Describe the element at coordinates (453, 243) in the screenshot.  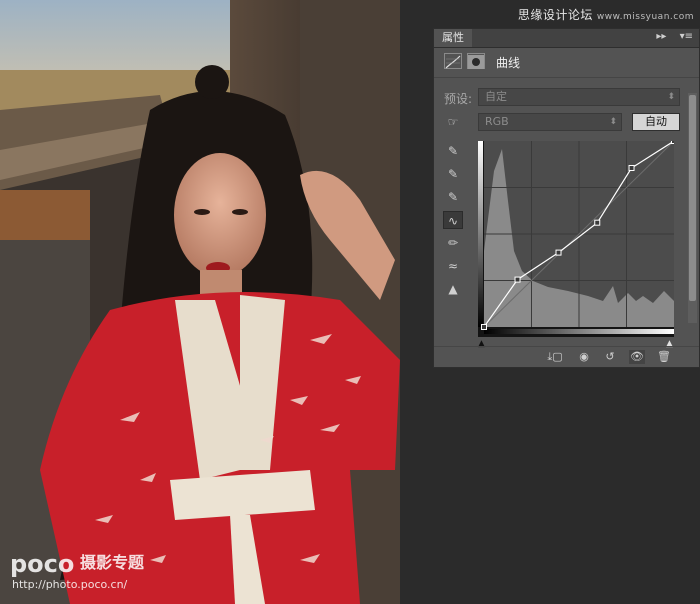
I see `pencil-draw-icon: ✏` at that location.